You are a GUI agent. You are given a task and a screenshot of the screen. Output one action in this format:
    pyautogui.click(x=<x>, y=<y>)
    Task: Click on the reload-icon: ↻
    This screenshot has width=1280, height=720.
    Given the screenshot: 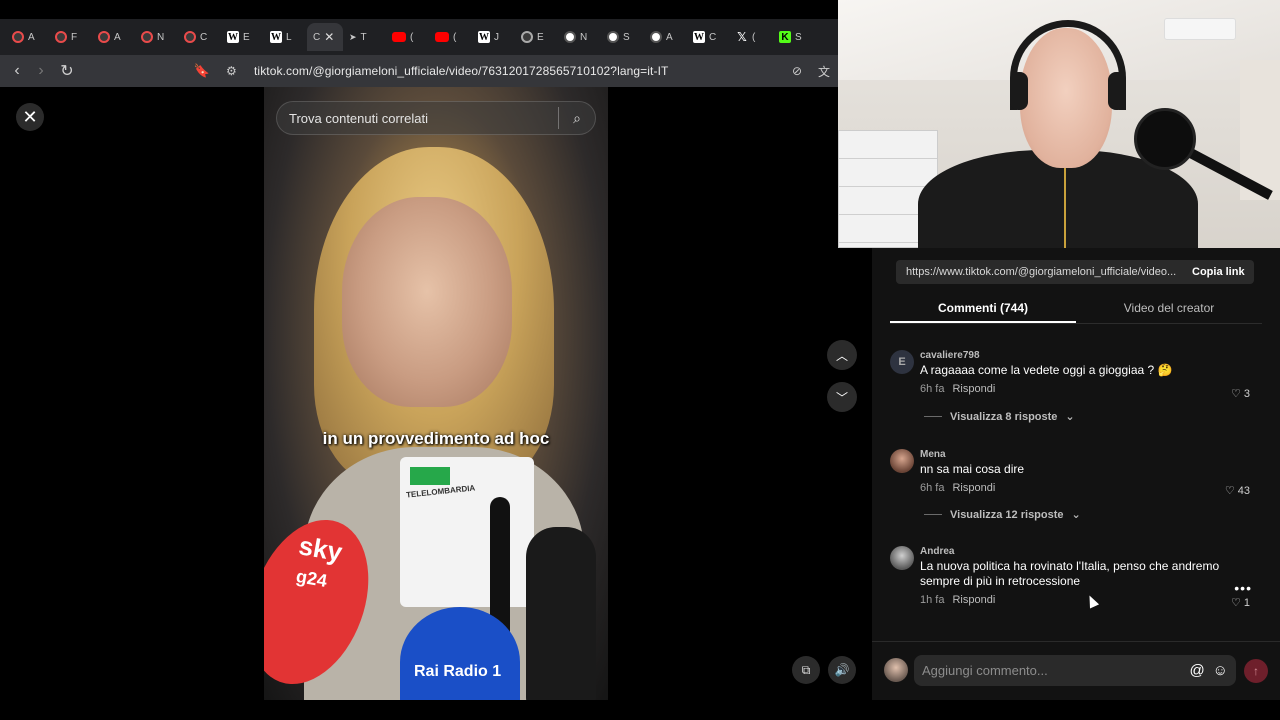 What is the action you would take?
    pyautogui.click(x=67, y=71)
    